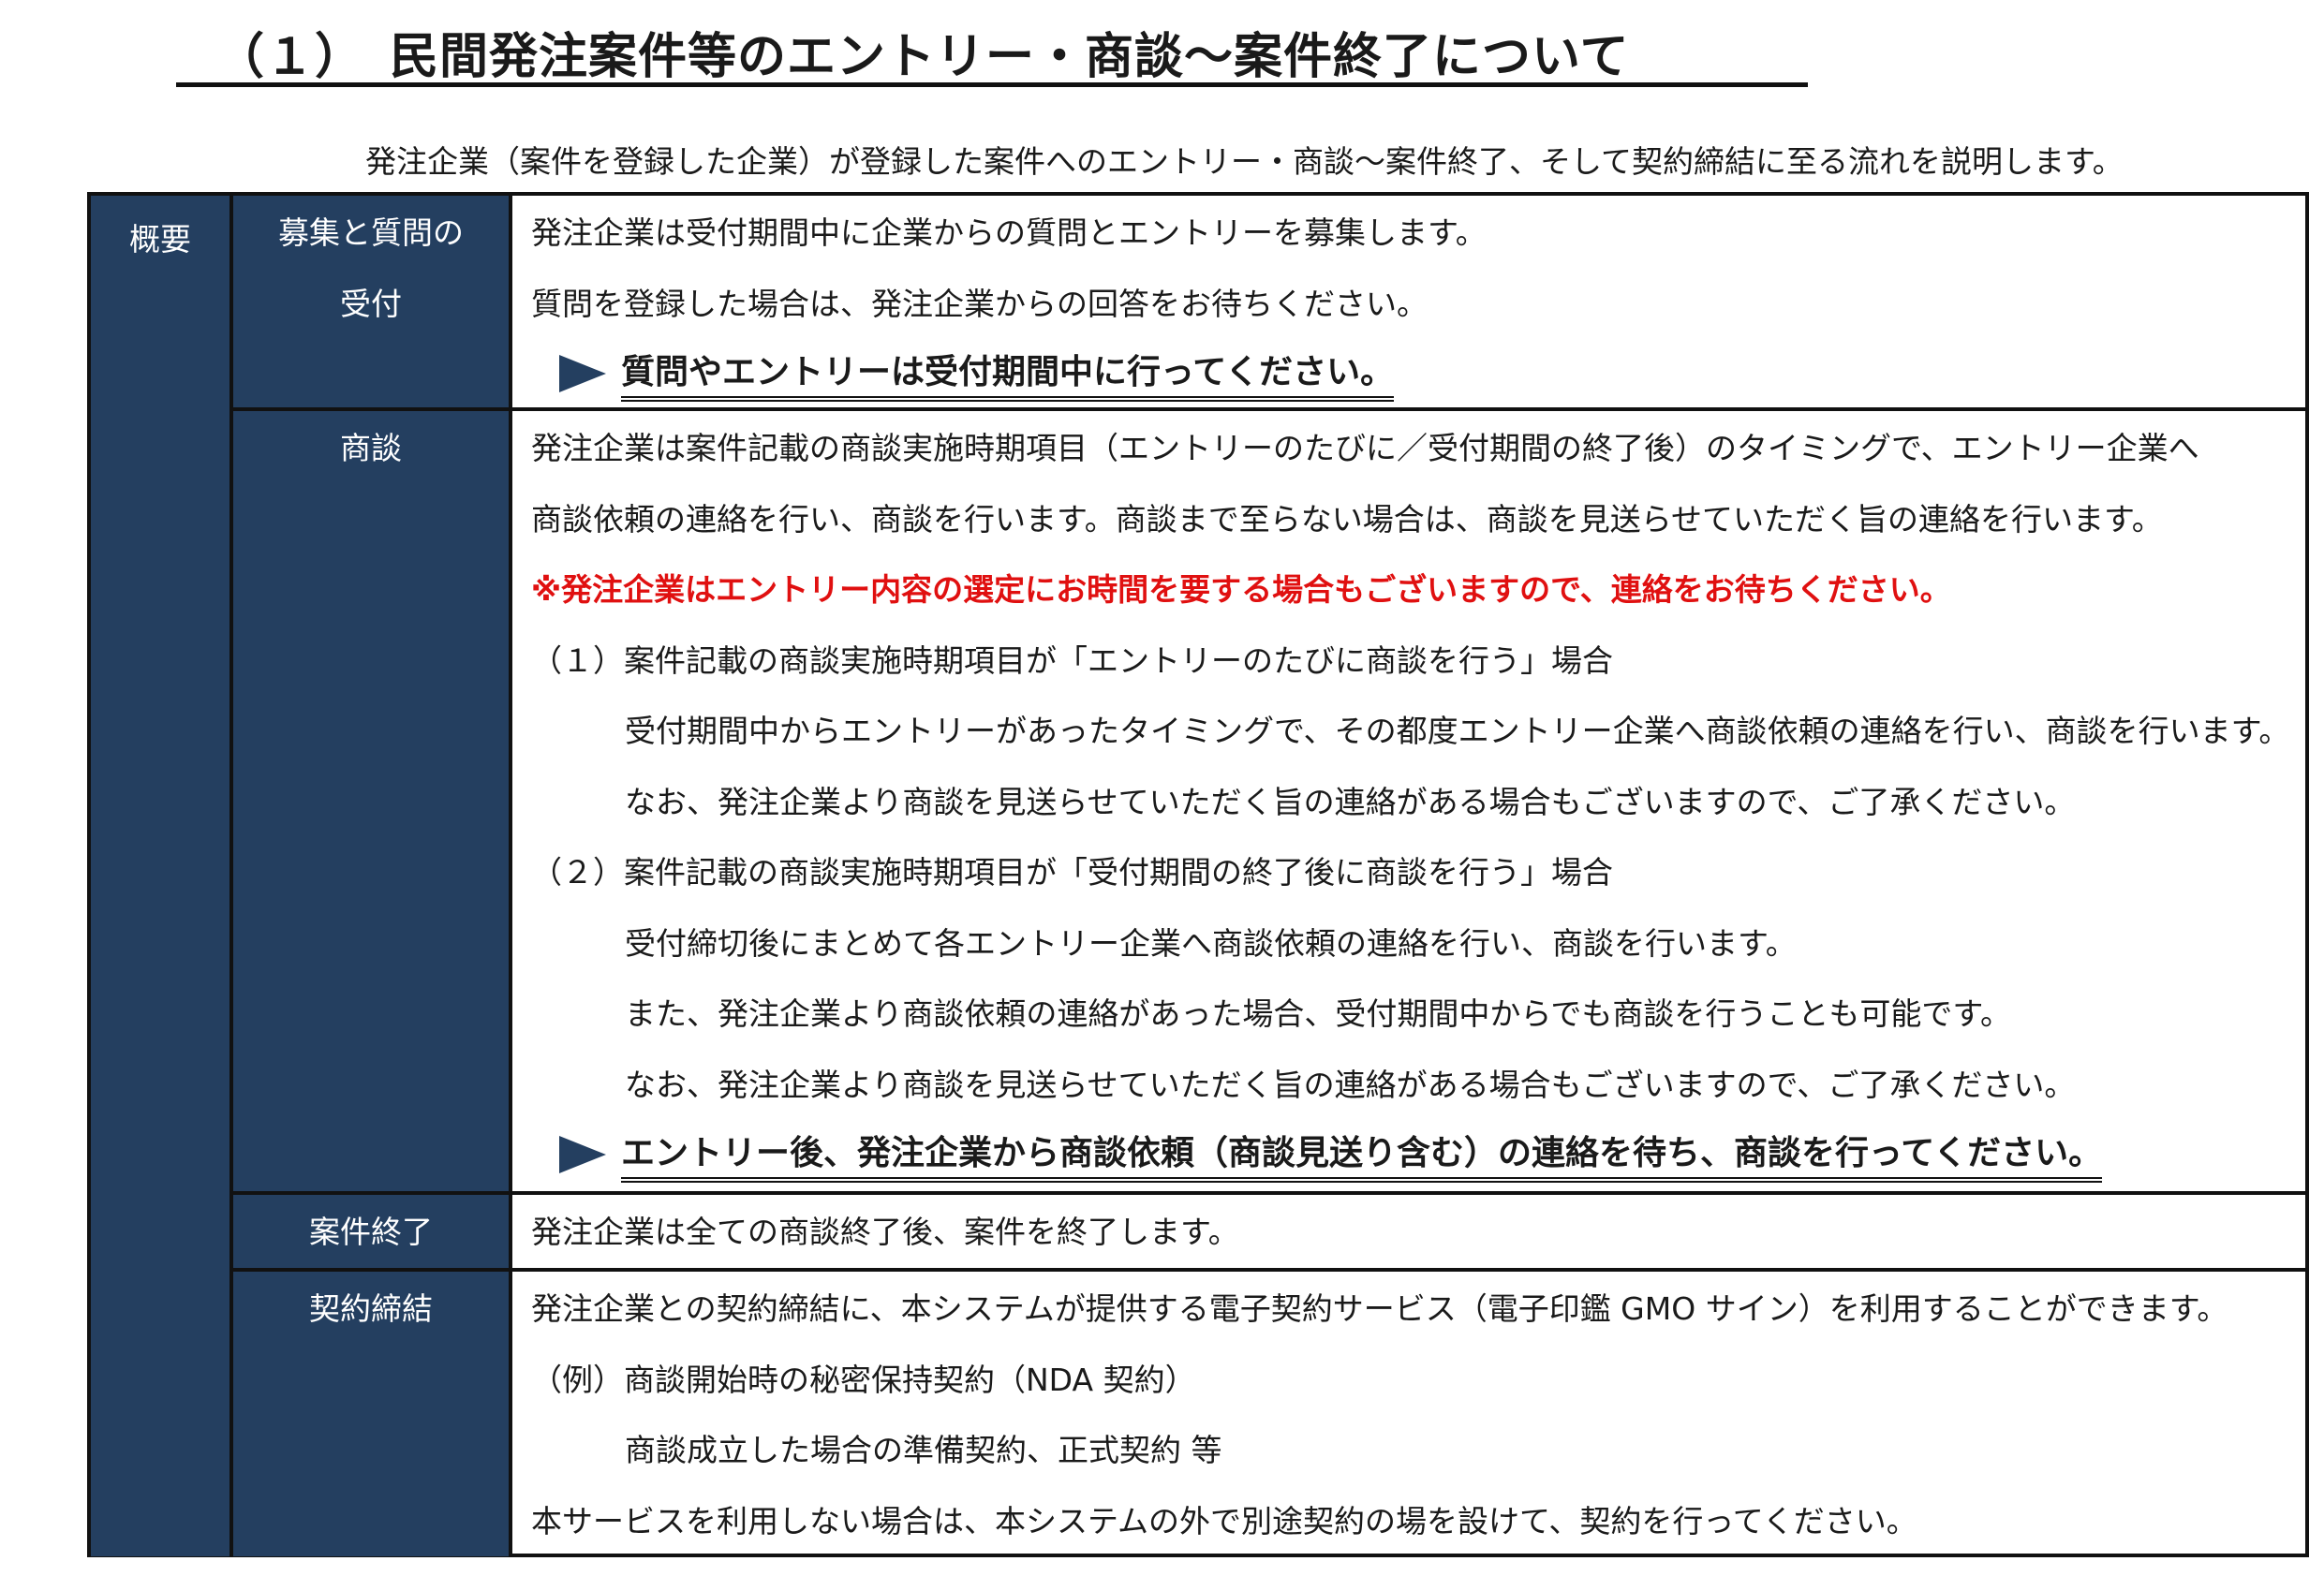 The width and height of the screenshot is (2324, 1576). Describe the element at coordinates (923, 1450) in the screenshot. I see `contract-example-line-1: 商談成立した場合の準備契約、正式契約 等` at that location.